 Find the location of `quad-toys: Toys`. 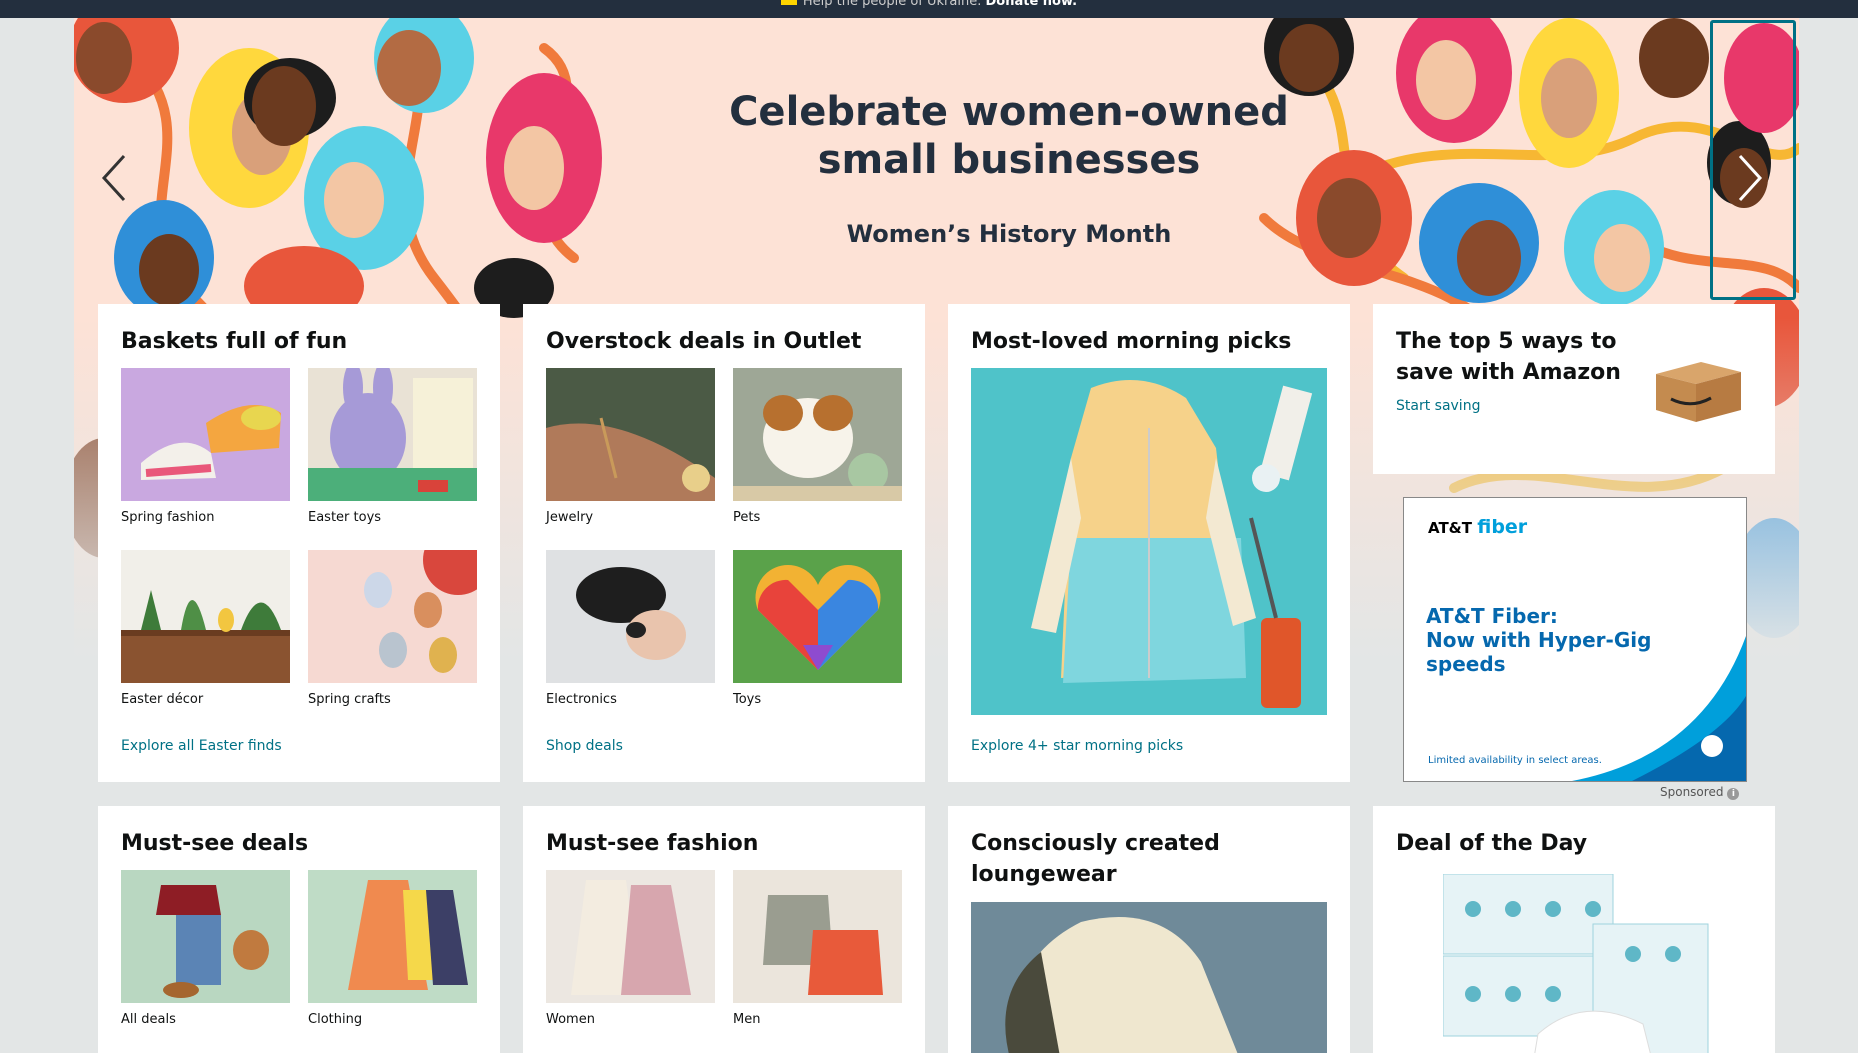

quad-toys: Toys is located at coordinates (818, 628).